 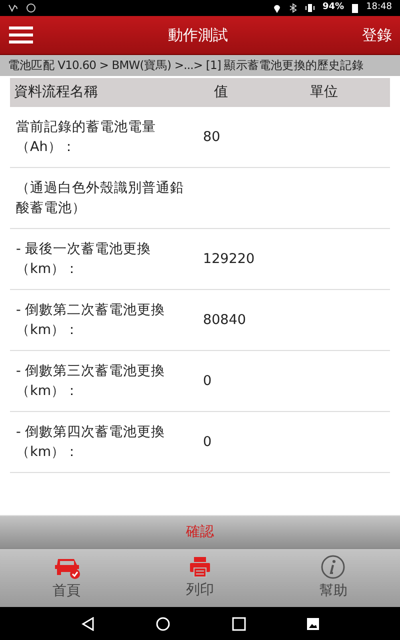 I want to click on table-cell-text: 129220, so click(x=229, y=259).